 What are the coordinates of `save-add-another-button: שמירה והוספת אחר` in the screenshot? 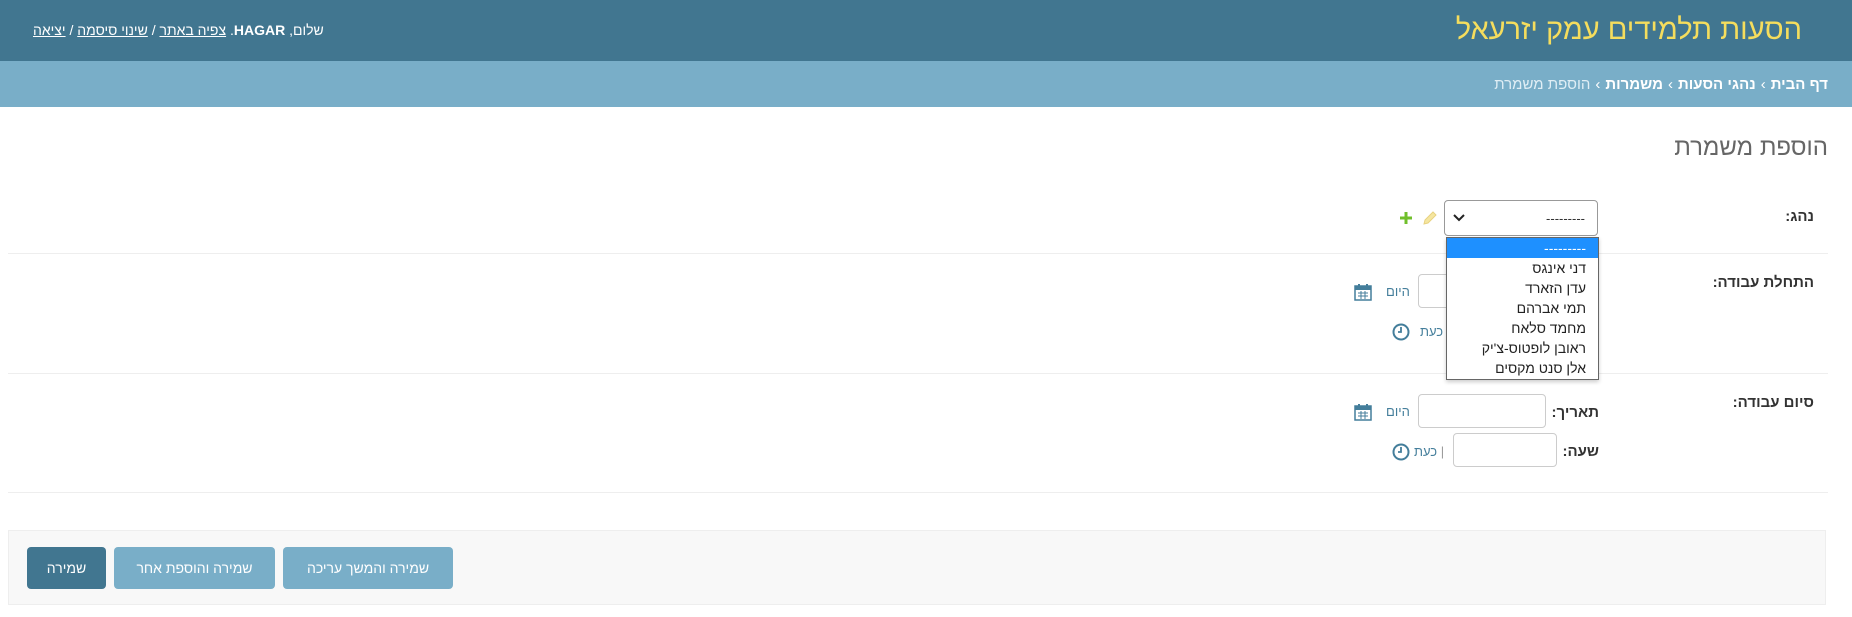 It's located at (194, 568).